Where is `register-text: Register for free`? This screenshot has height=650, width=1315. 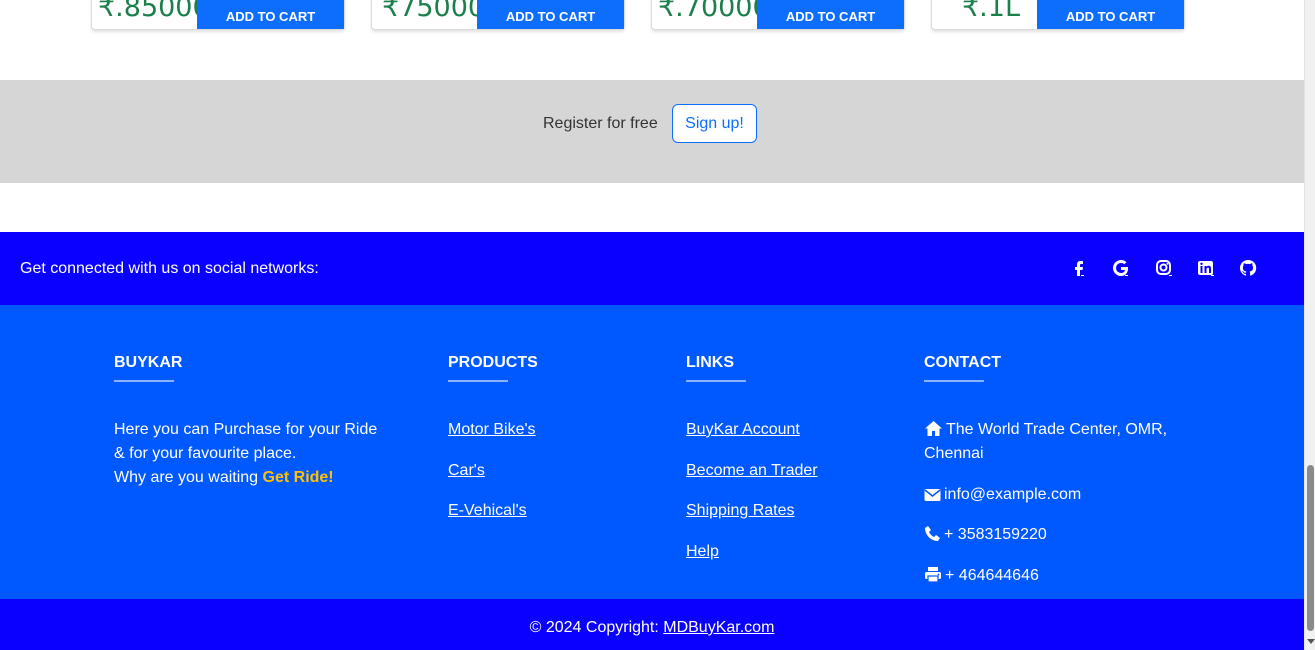 register-text: Register for free is located at coordinates (600, 123).